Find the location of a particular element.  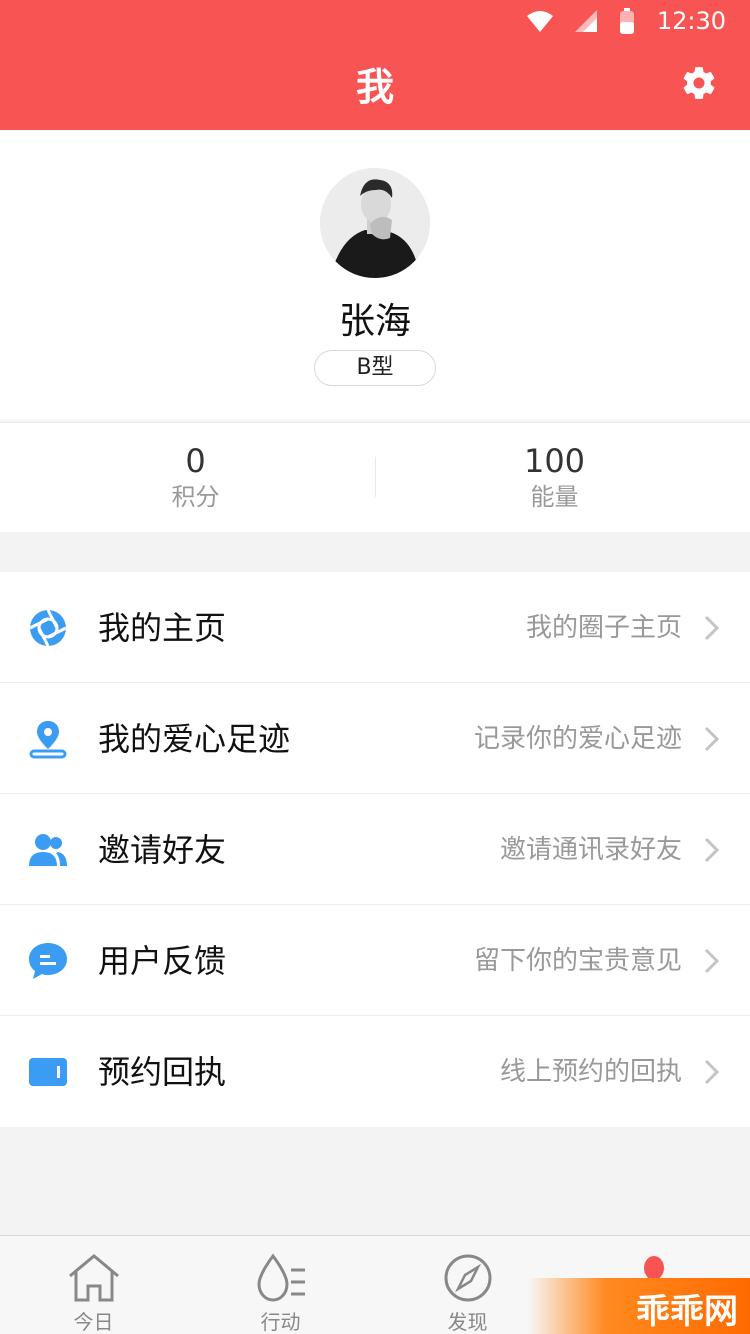

menu-hint: 留下你的宝贵意见 is located at coordinates (577, 961).